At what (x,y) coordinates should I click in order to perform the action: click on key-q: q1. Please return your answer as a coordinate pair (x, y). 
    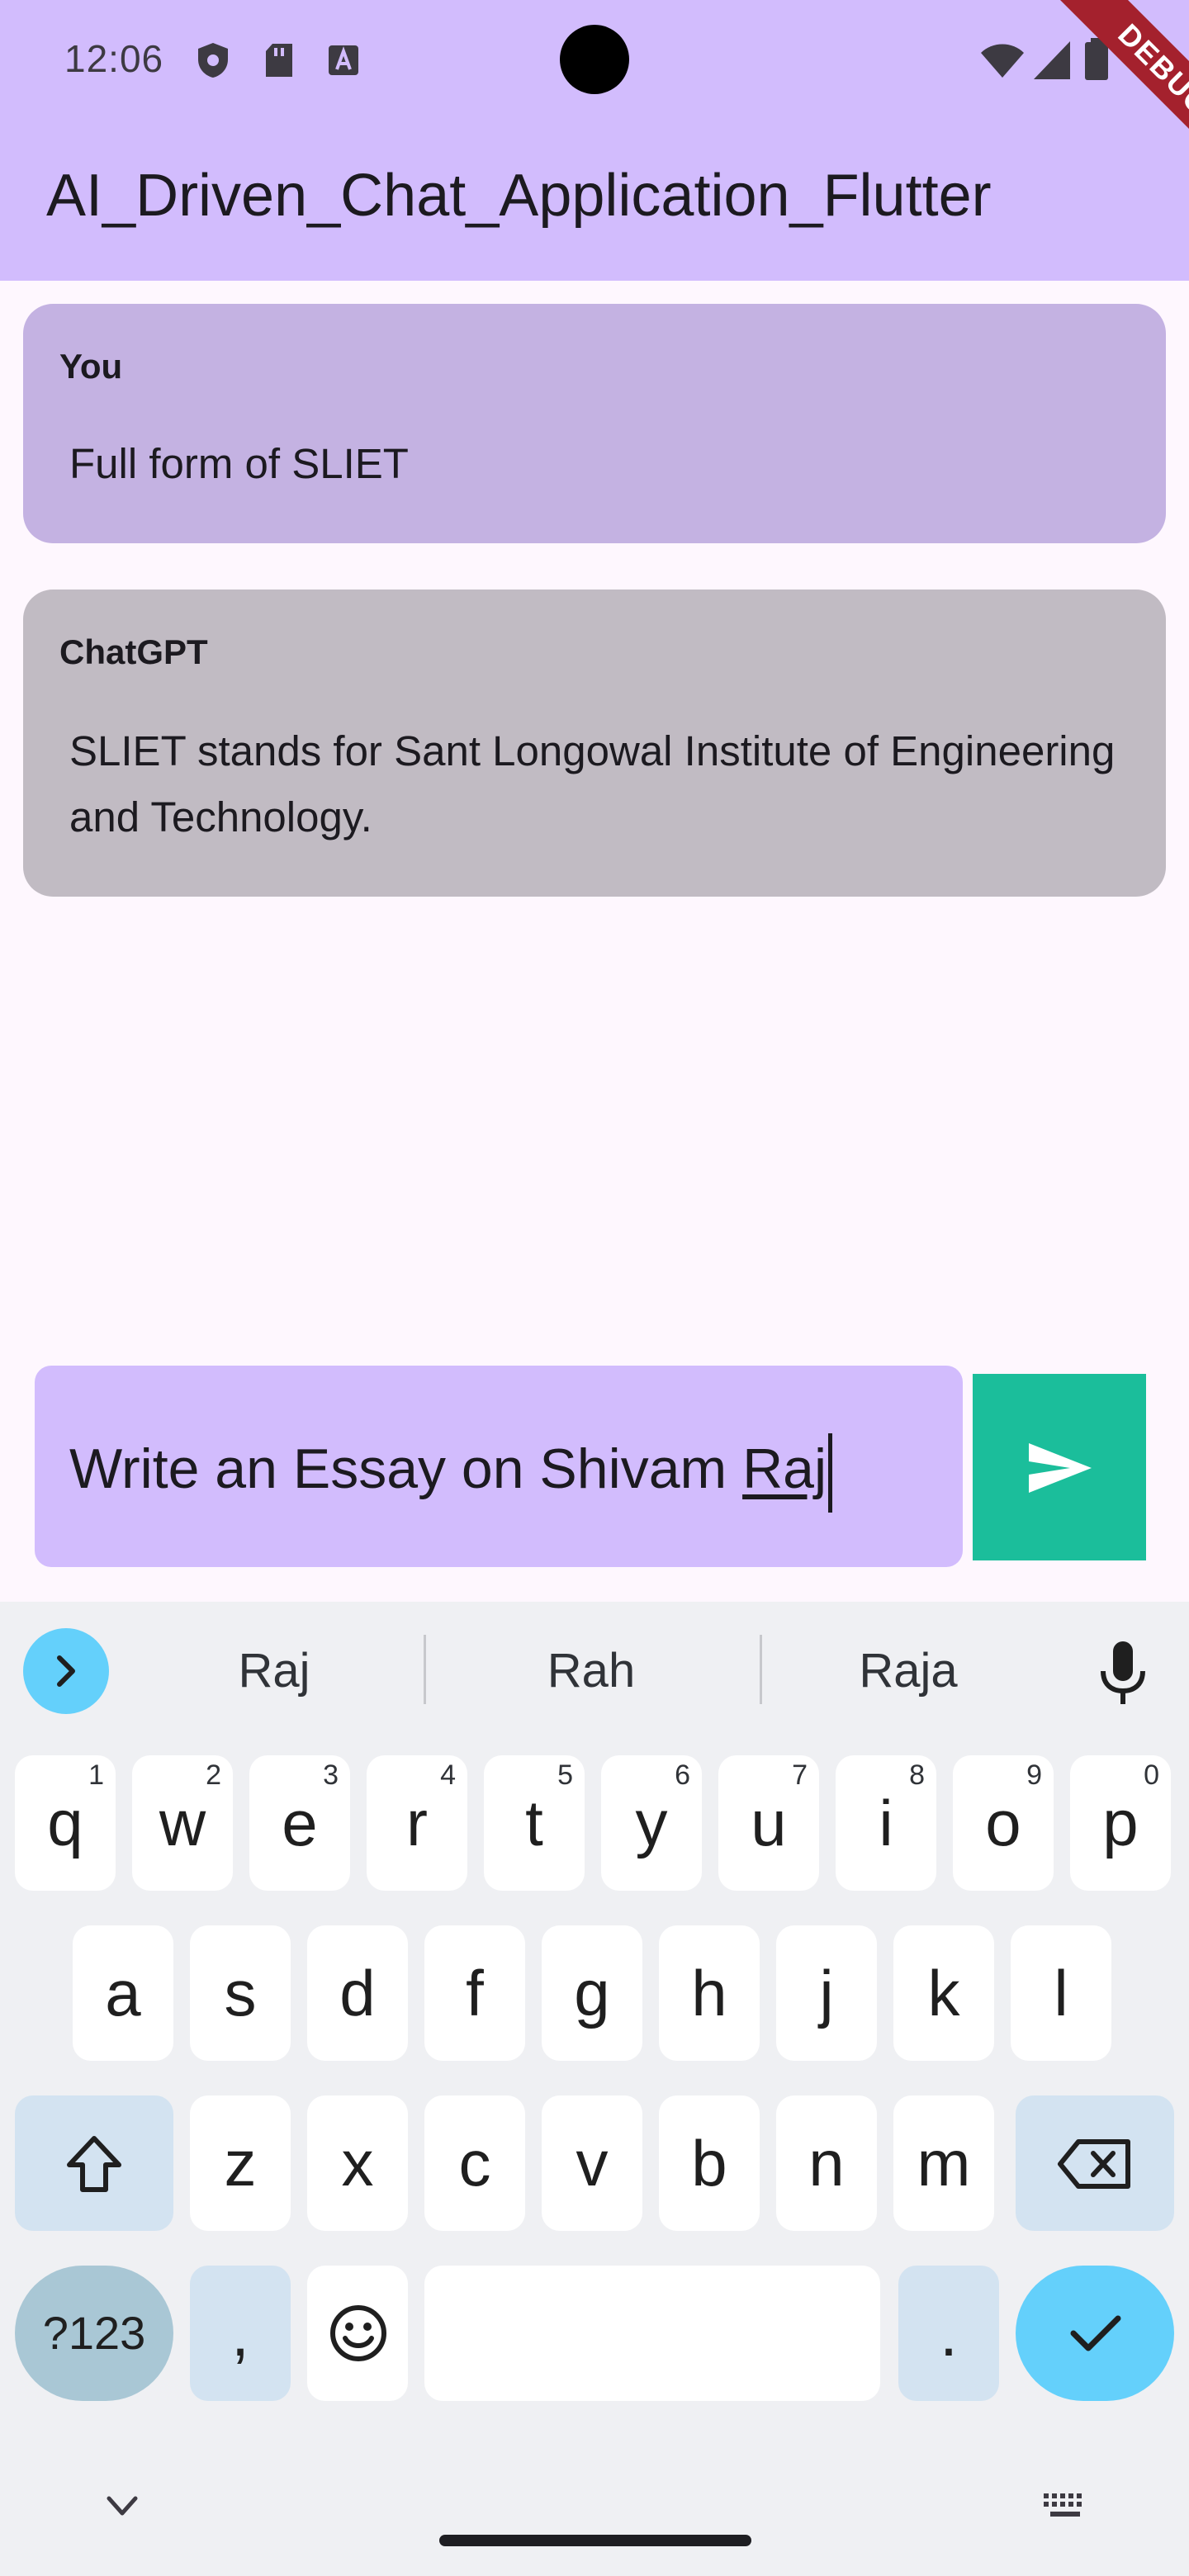
    Looking at the image, I should click on (65, 1823).